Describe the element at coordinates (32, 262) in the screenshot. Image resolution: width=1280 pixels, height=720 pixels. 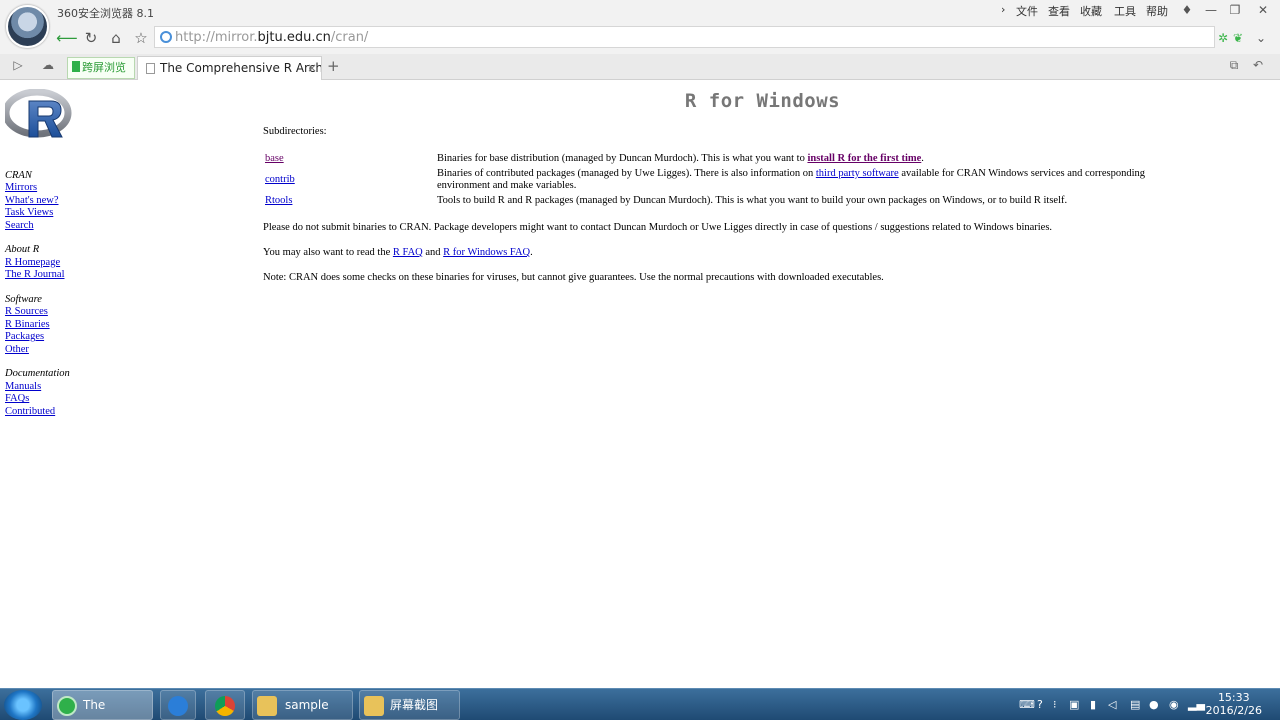
I see `sidebar-link-r-homepage: R Homepage` at that location.